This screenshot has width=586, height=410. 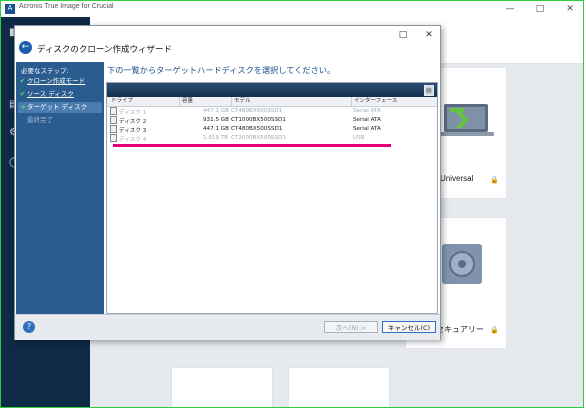 I want to click on safe-icon, so click(x=462, y=264).